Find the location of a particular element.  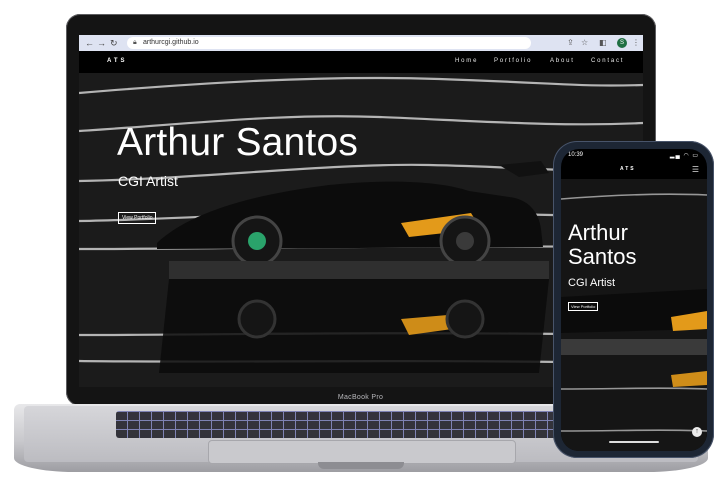

address-bar: 🔒︎ arthurcgi.github.io is located at coordinates (329, 43).